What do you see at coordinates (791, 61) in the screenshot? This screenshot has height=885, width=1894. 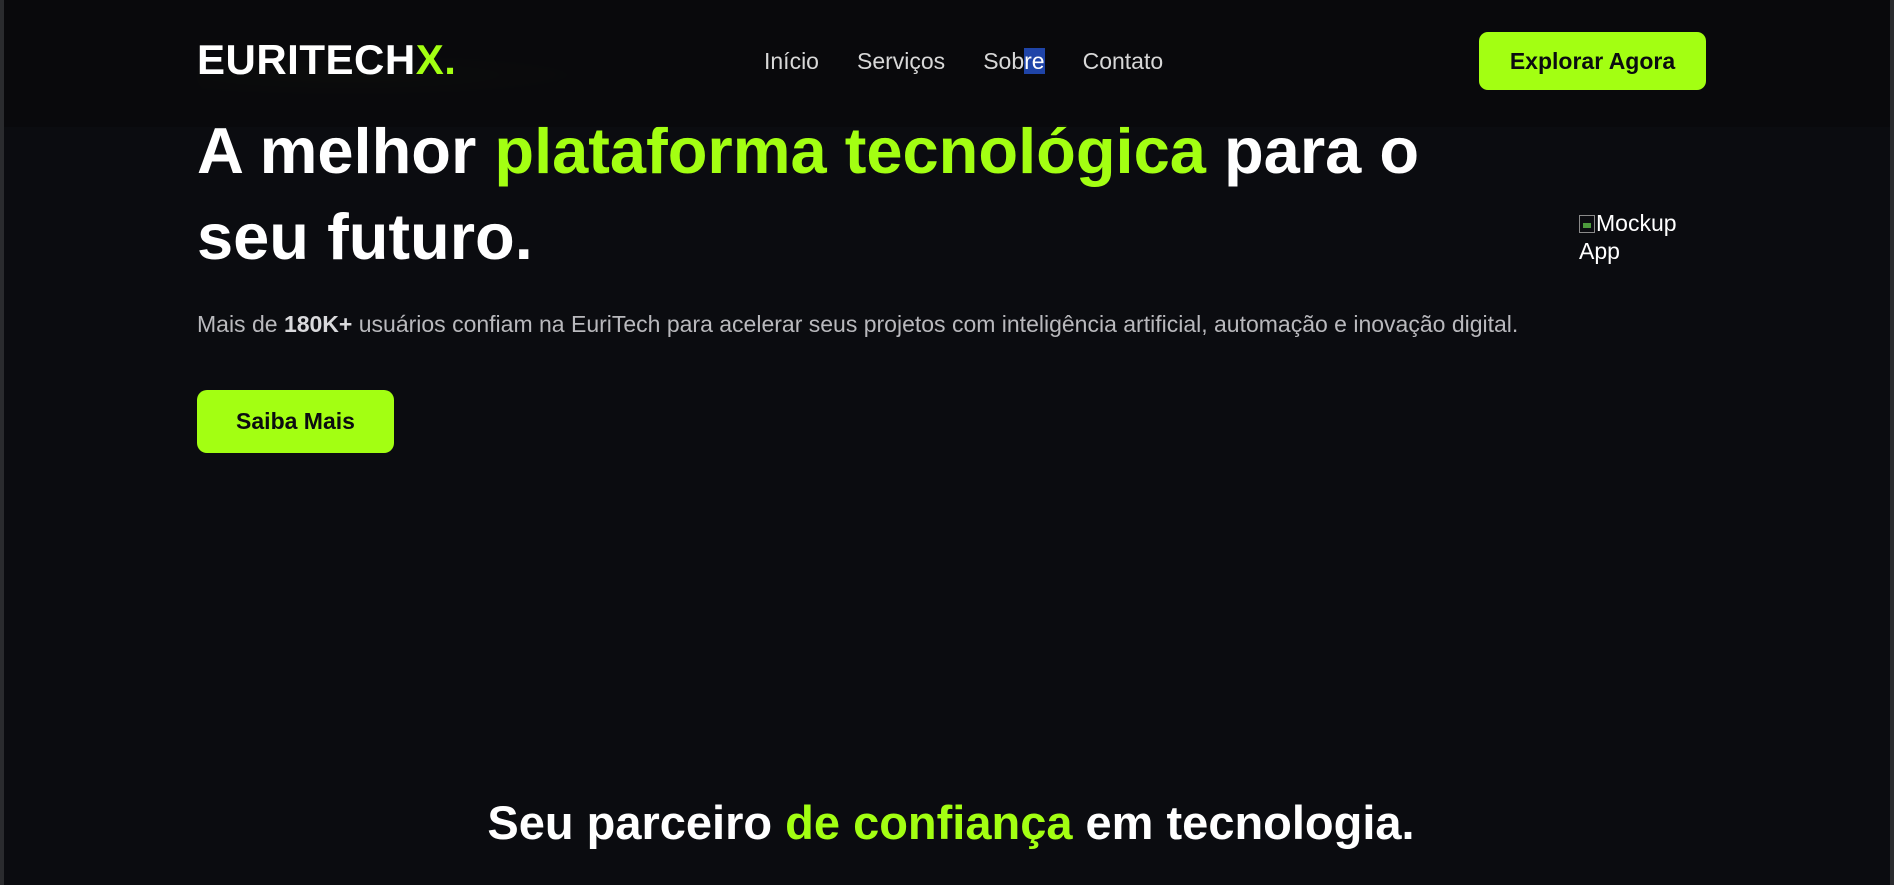 I see `nav-link-inicio: Início` at bounding box center [791, 61].